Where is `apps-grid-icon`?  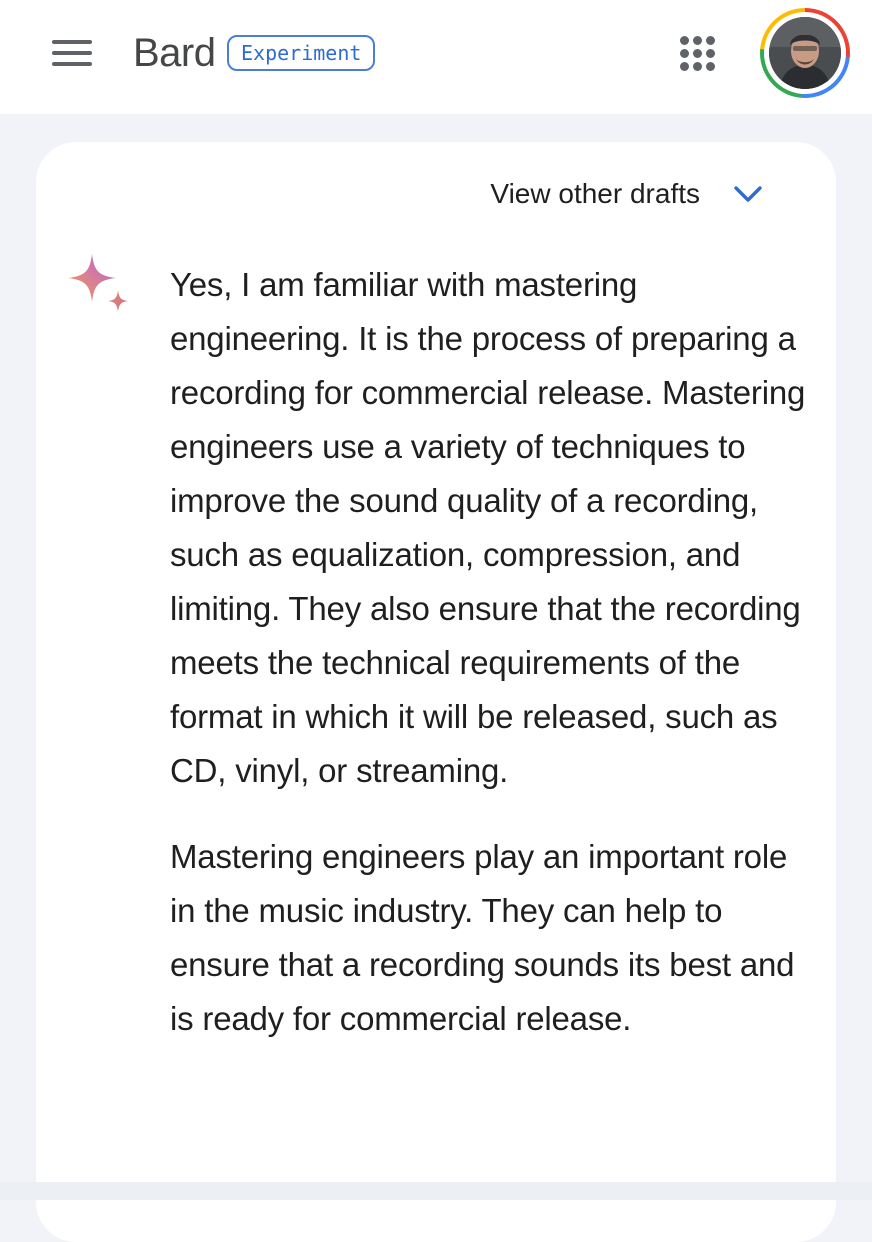 apps-grid-icon is located at coordinates (684, 40).